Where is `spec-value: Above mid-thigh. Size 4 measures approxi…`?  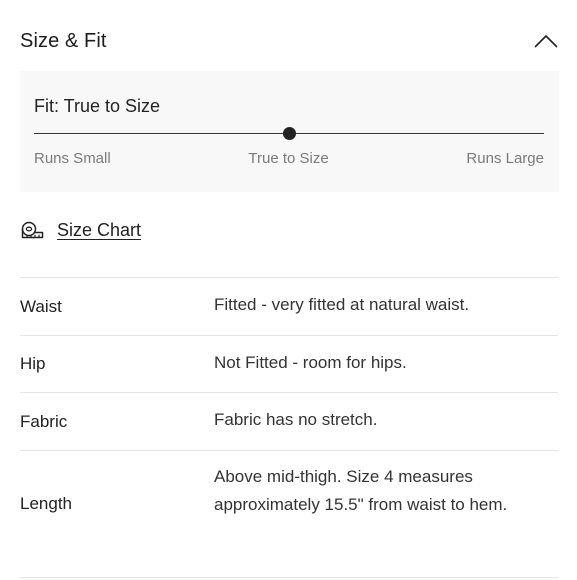
spec-value: Above mid-thigh. Size 4 measures approxi… is located at coordinates (361, 490).